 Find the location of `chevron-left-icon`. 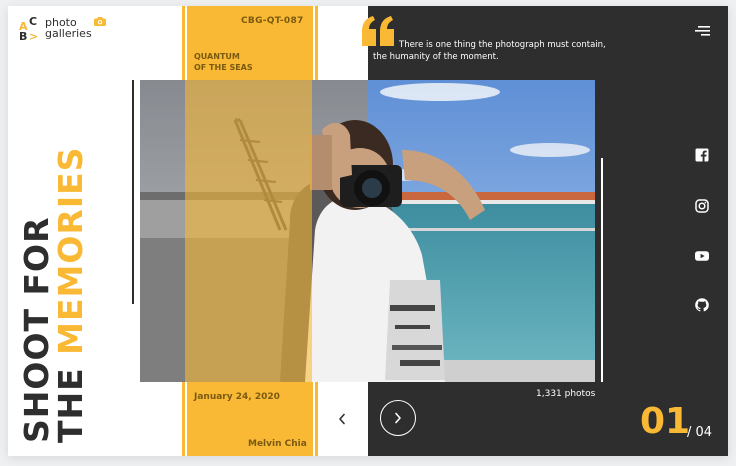

chevron-left-icon is located at coordinates (342, 419).